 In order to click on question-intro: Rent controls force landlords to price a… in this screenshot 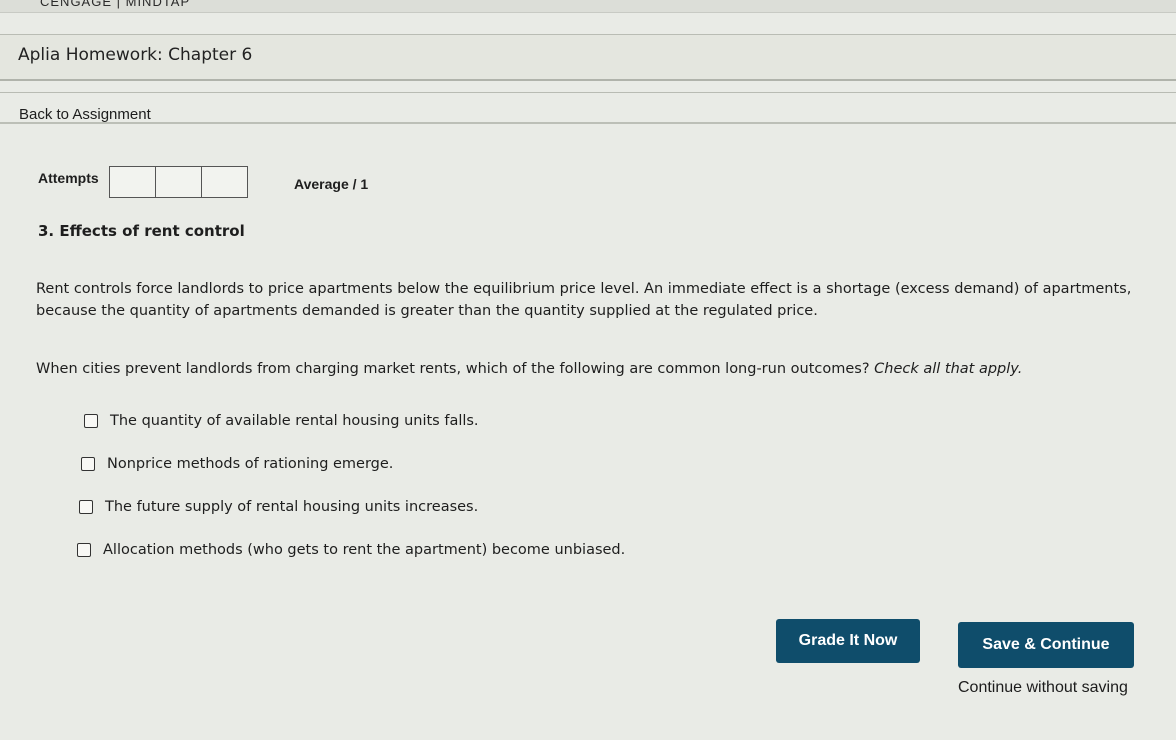, I will do `click(584, 300)`.